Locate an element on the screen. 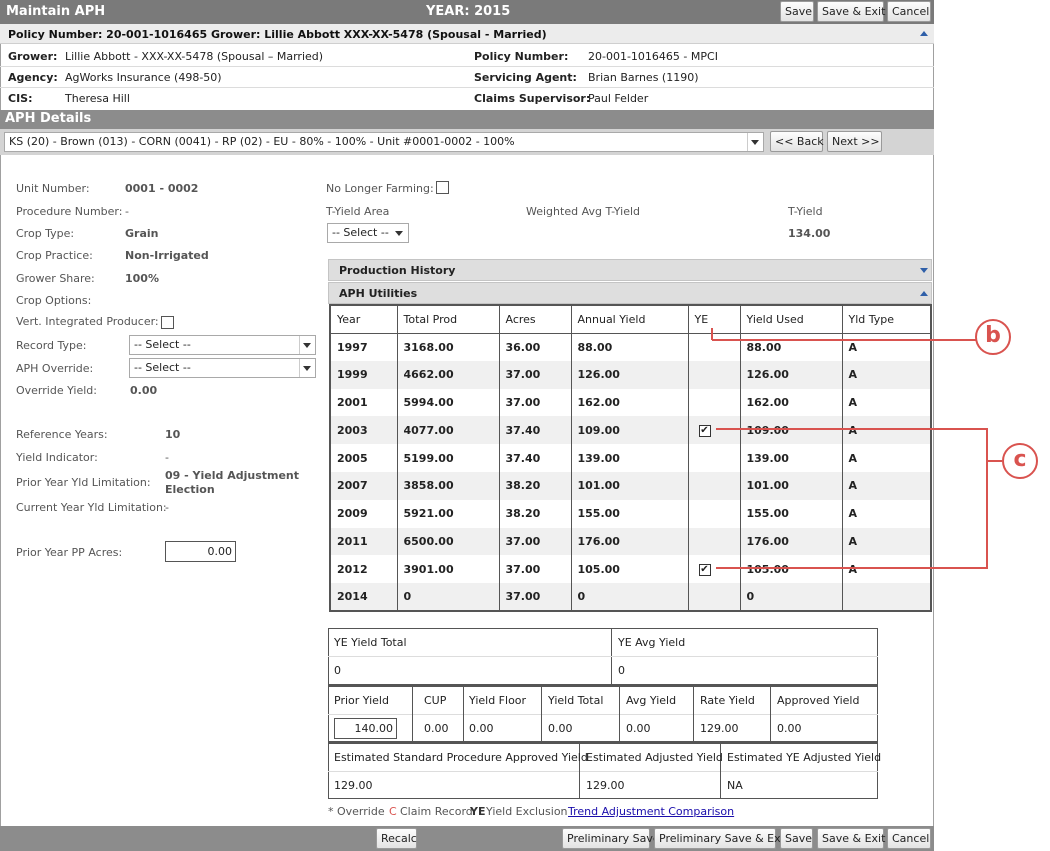 This screenshot has width=1050, height=851. ye-yield-total-value: 0 is located at coordinates (337, 670).